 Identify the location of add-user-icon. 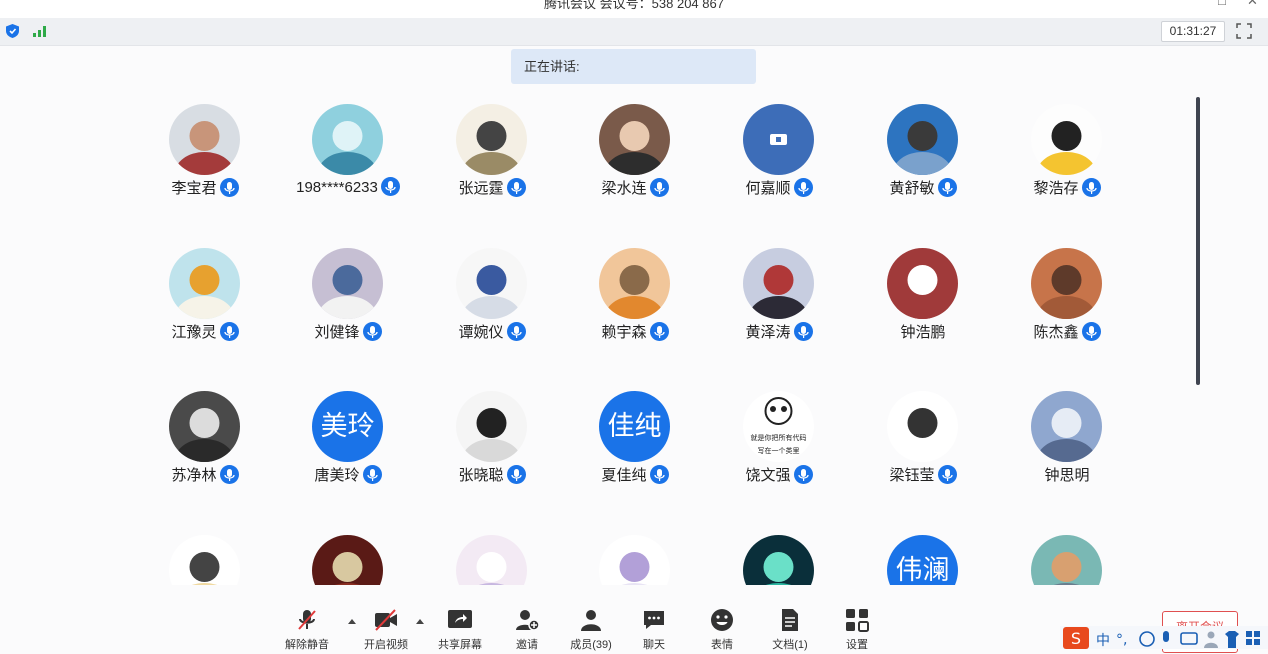
(527, 620).